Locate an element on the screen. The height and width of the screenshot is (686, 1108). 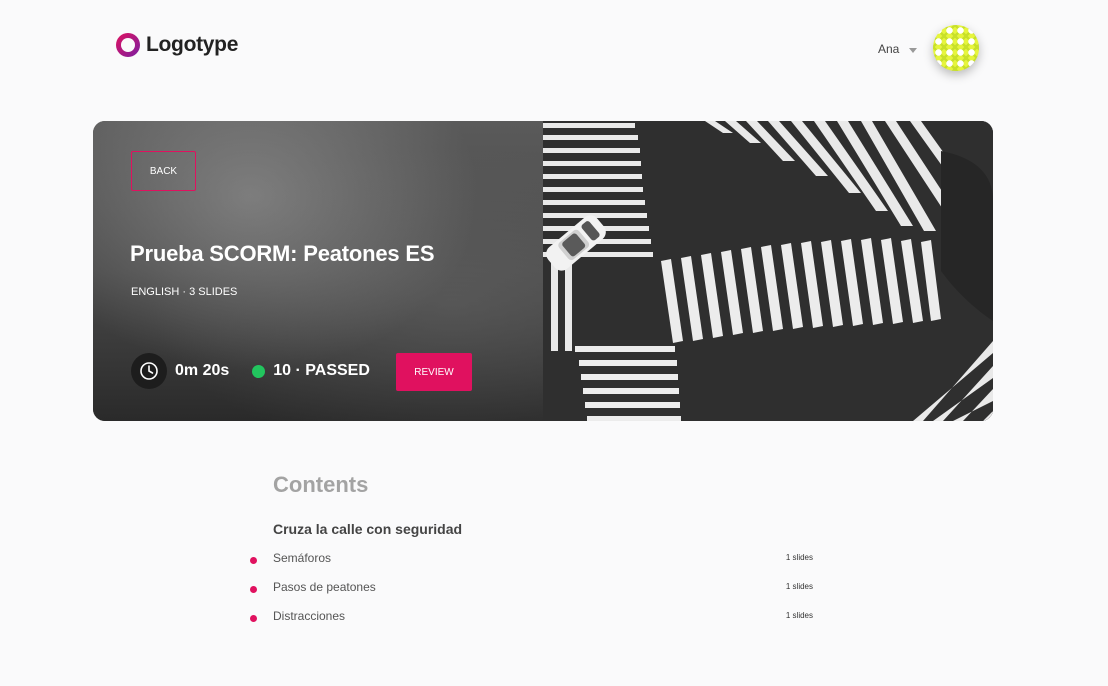
user-name: Ana is located at coordinates (889, 49).